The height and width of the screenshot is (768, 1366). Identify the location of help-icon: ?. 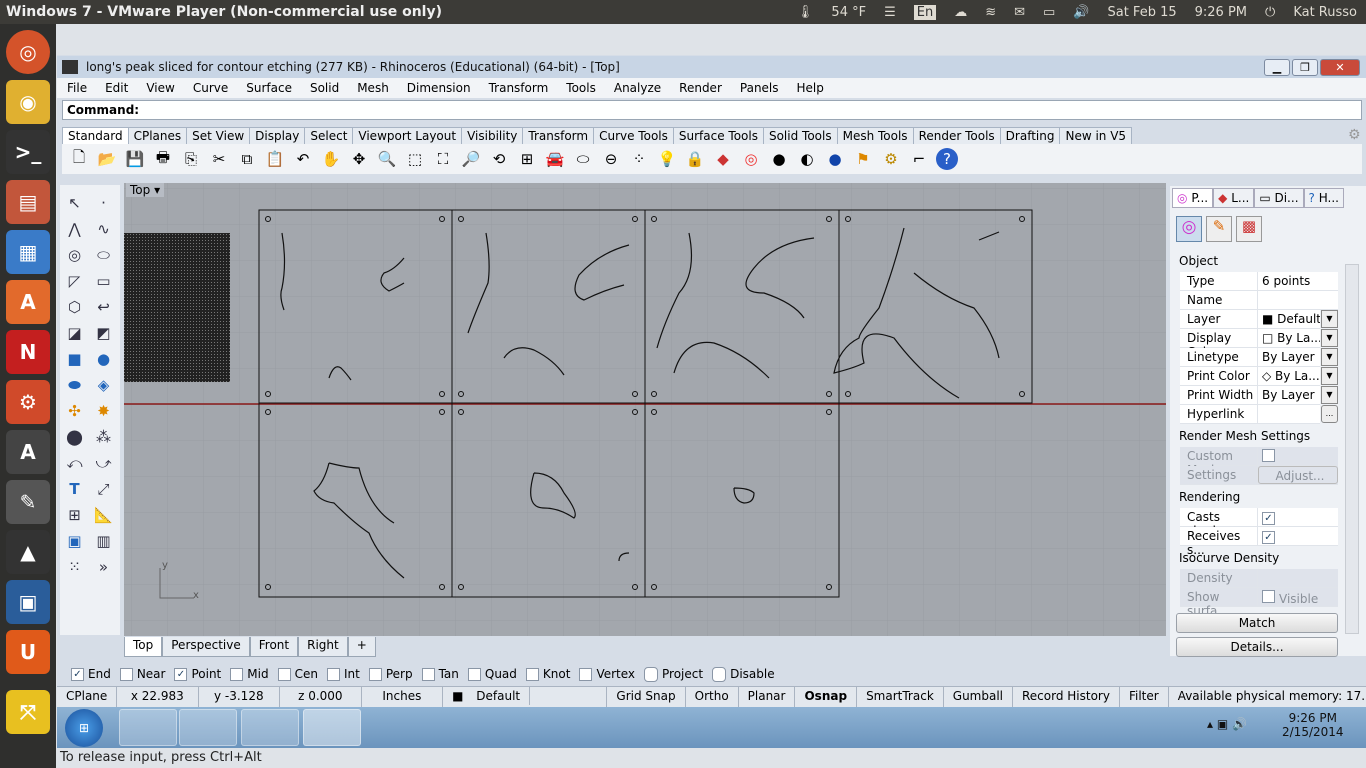
(947, 159).